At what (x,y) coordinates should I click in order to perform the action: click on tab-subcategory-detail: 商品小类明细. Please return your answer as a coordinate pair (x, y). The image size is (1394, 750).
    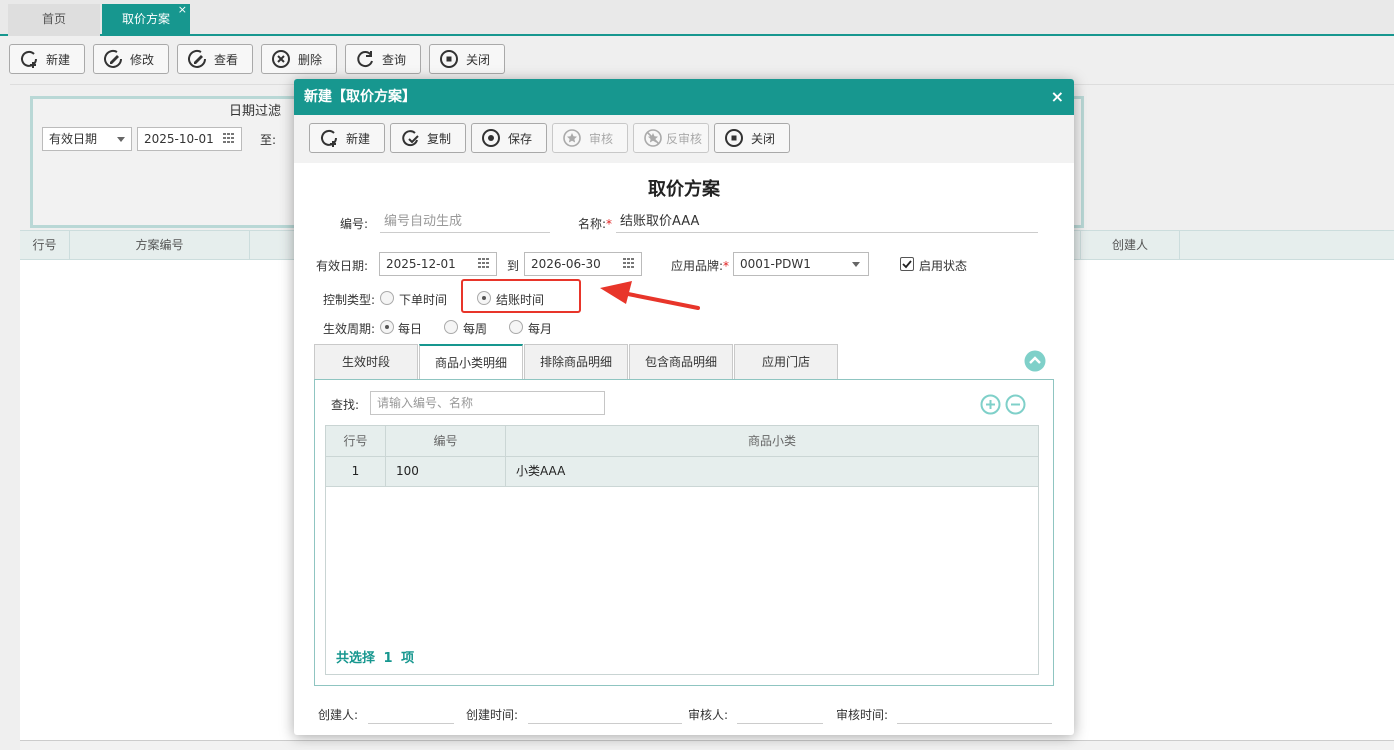
    Looking at the image, I should click on (471, 362).